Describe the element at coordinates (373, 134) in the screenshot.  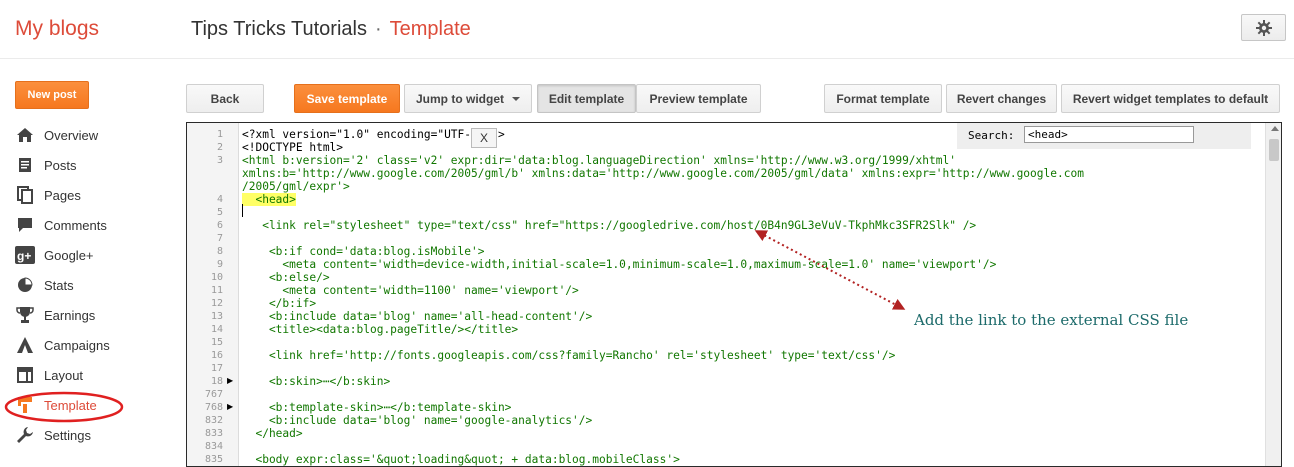
I see `code-line: <?xml version="1.0" encoding="UTF-8" ?>` at that location.